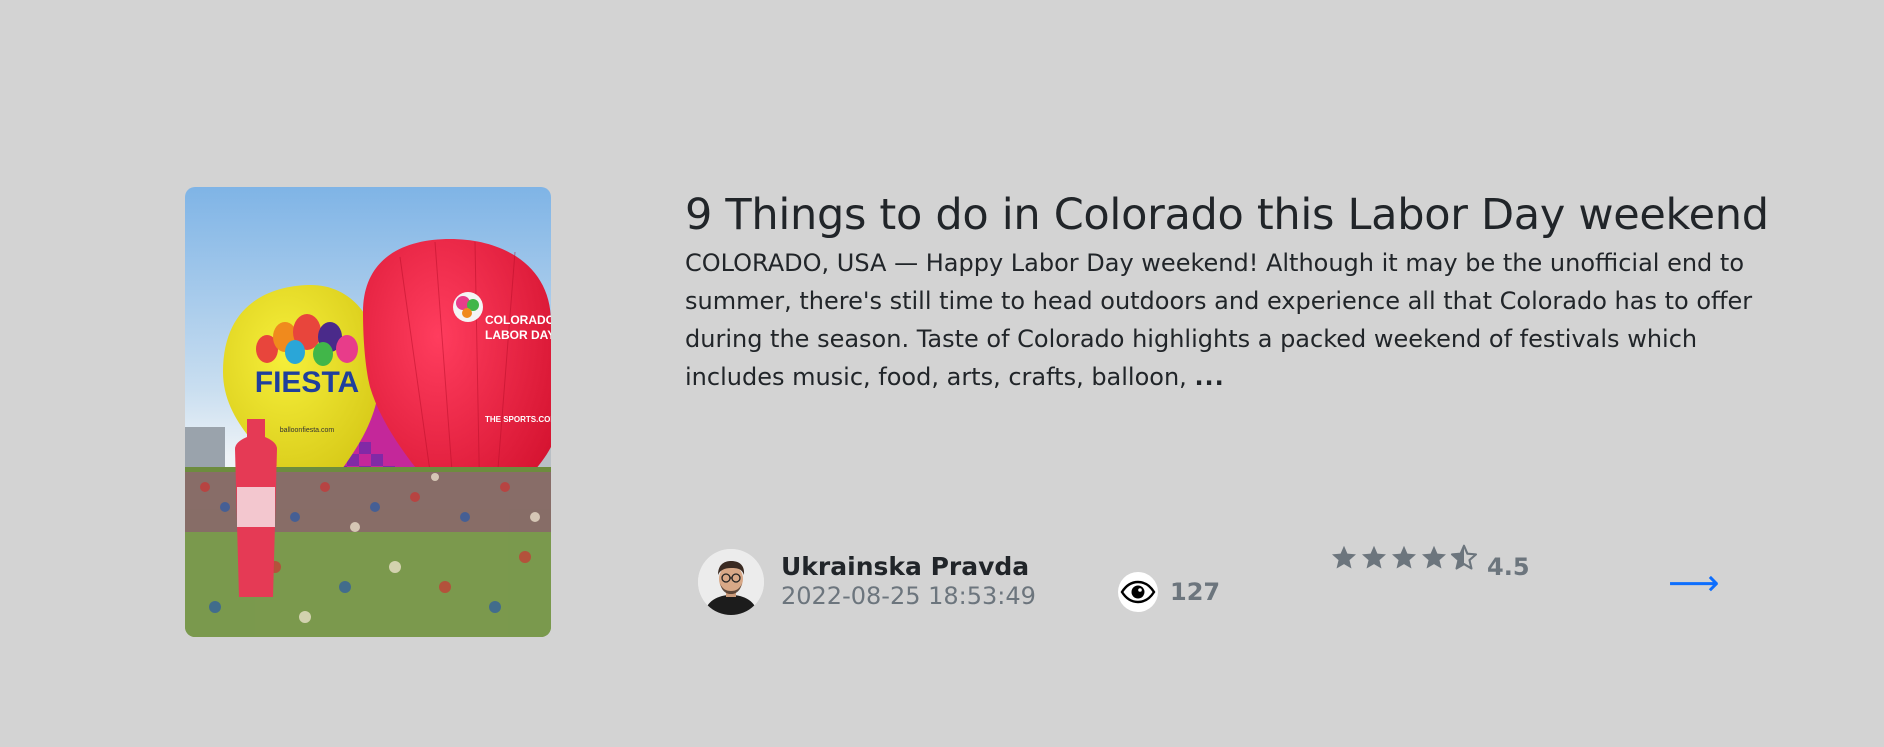 This screenshot has width=1884, height=747. What do you see at coordinates (1694, 584) in the screenshot?
I see `arrow-right-icon: ⟶` at bounding box center [1694, 584].